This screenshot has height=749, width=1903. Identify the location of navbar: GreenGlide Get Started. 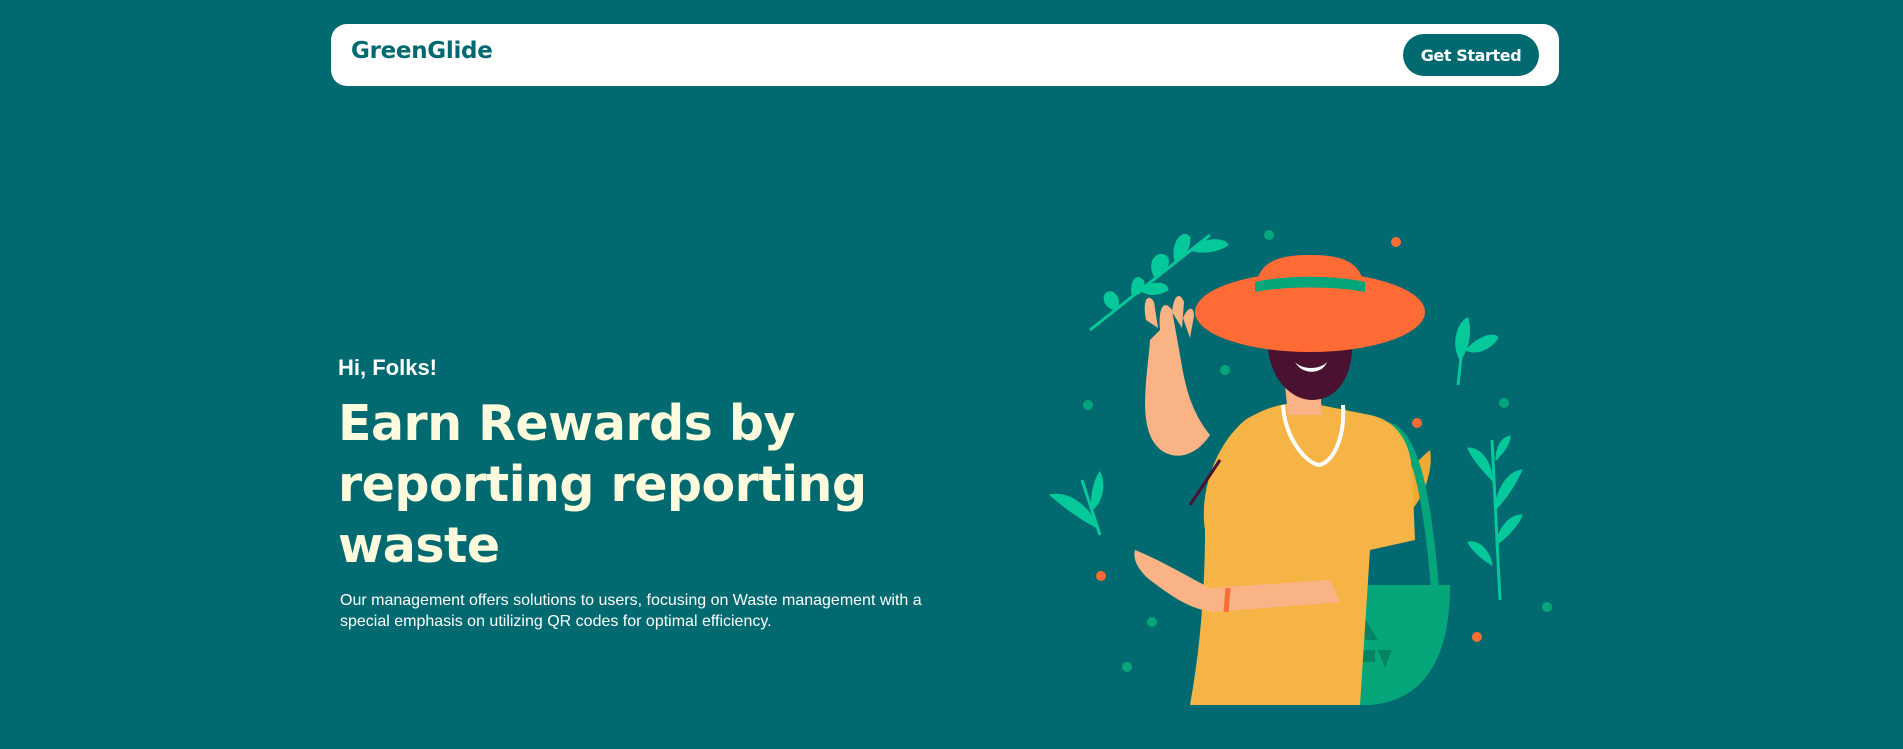
(945, 55).